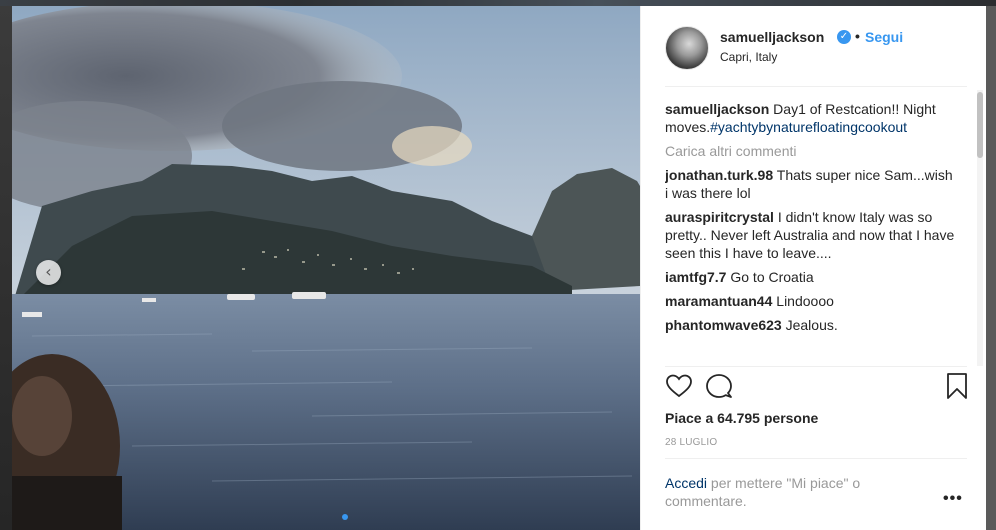  Describe the element at coordinates (772, 37) in the screenshot. I see `post-username: samuelljackson` at that location.